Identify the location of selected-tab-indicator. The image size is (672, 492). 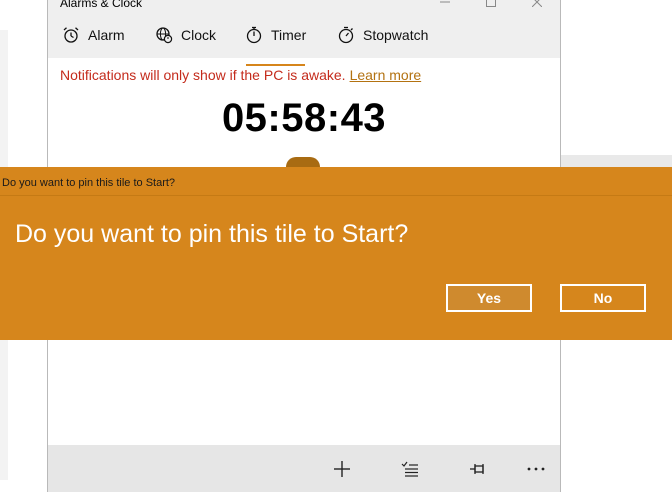
(275, 65).